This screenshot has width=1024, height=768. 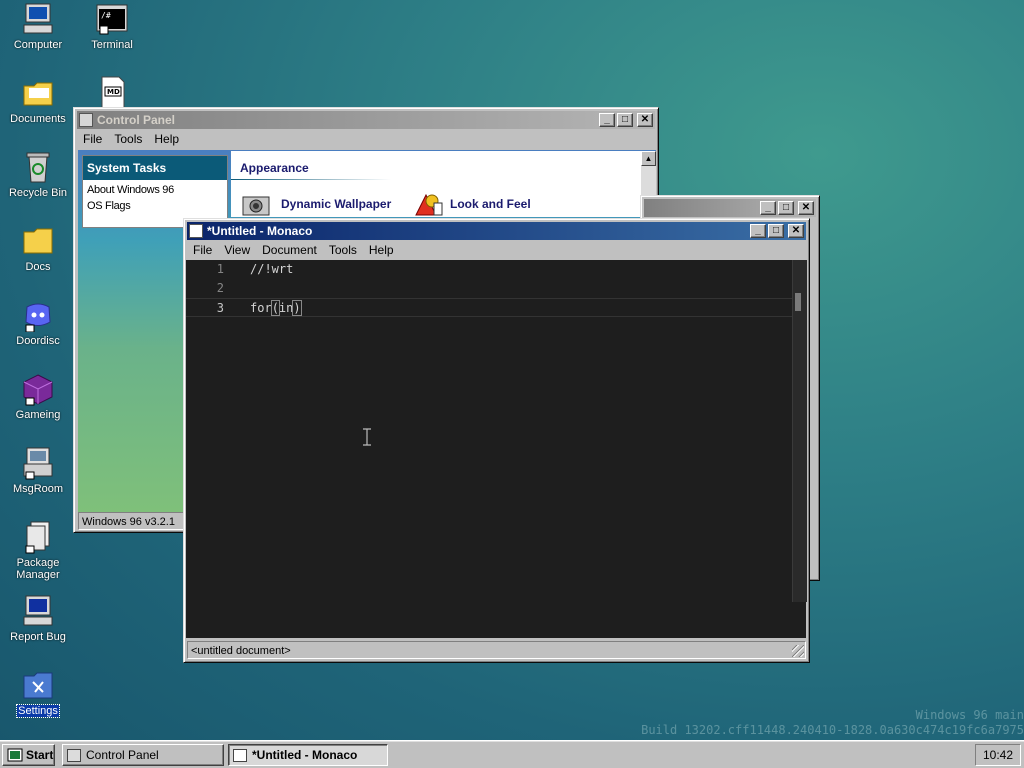 What do you see at coordinates (798, 651) in the screenshot?
I see `resize-grip-icon` at bounding box center [798, 651].